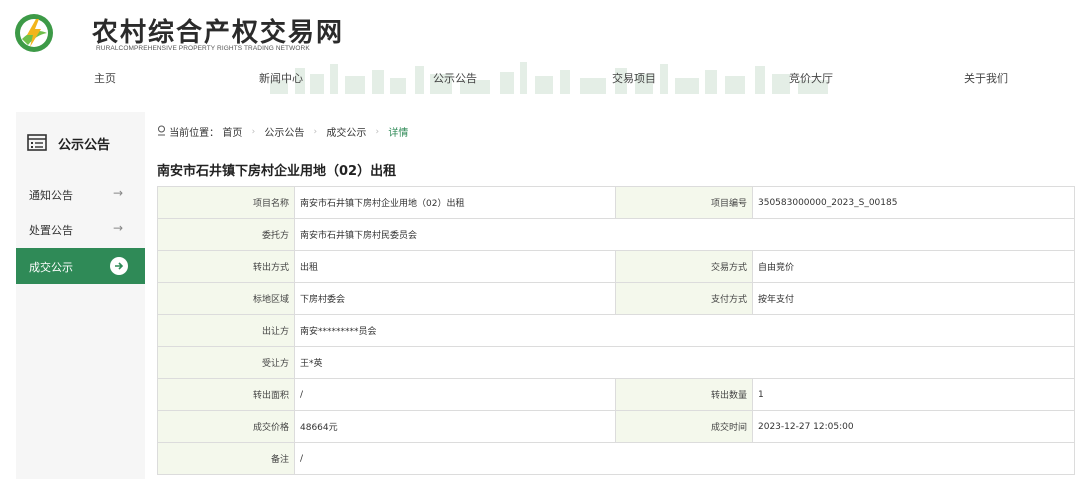  Describe the element at coordinates (913, 298) in the screenshot. I see `field-value: 按年支付` at that location.